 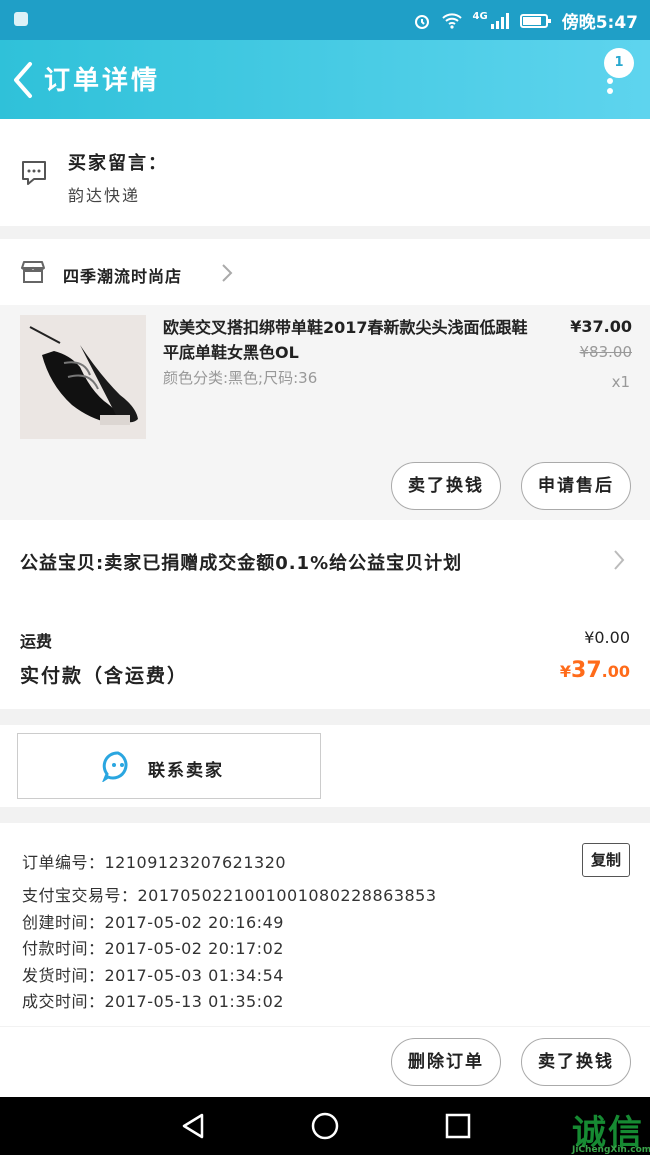 I want to click on nav-home-icon, so click(x=325, y=1126).